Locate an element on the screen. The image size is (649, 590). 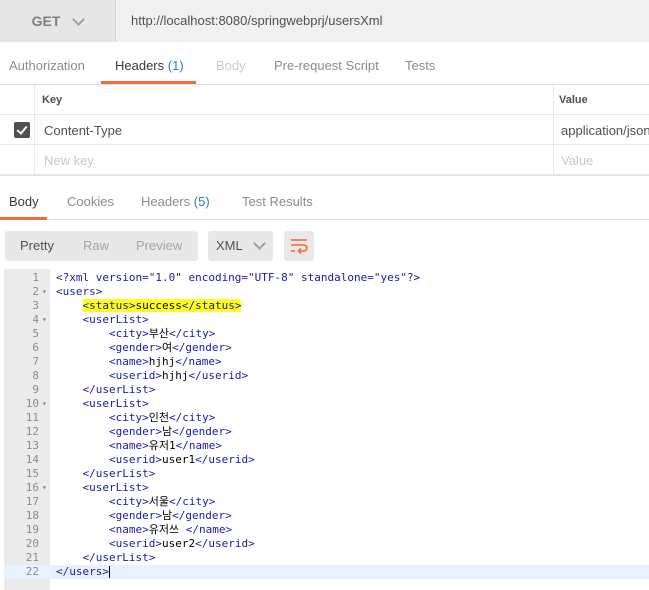
line-number: 16 is located at coordinates (32, 487).